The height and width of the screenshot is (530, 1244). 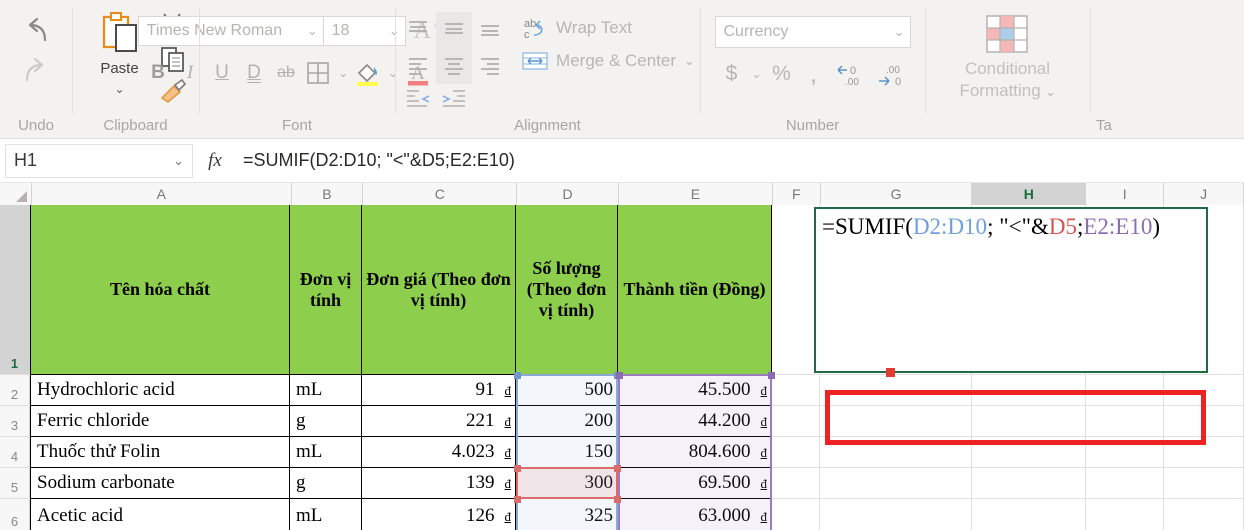 What do you see at coordinates (1125, 483) in the screenshot?
I see `cell-I5` at bounding box center [1125, 483].